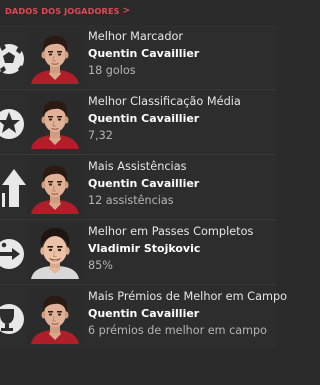 This screenshot has height=385, width=320. What do you see at coordinates (15, 316) in the screenshot?
I see `award-icon` at bounding box center [15, 316].